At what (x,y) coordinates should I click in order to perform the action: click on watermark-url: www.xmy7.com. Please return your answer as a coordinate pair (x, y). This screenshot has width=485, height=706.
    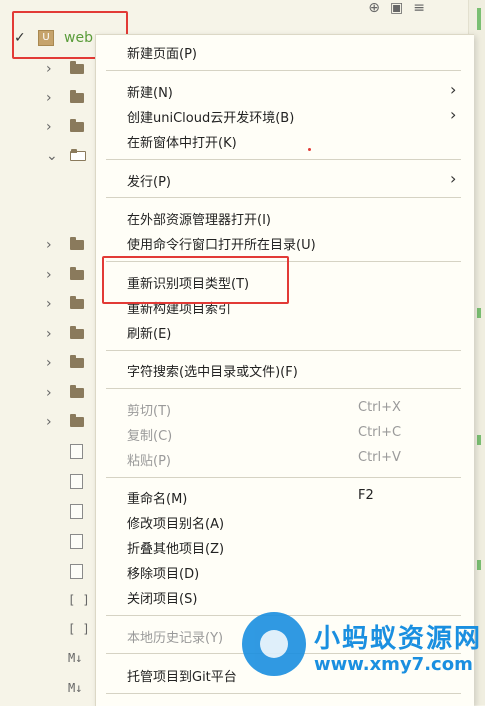
    Looking at the image, I should click on (393, 664).